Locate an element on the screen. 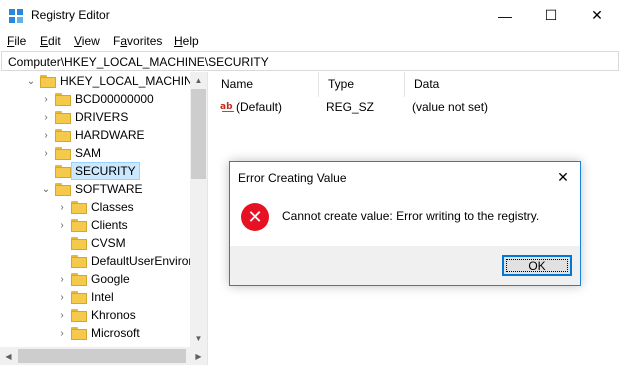 Image resolution: width=620 pixels, height=365 pixels. focus-rect is located at coordinates (537, 265).